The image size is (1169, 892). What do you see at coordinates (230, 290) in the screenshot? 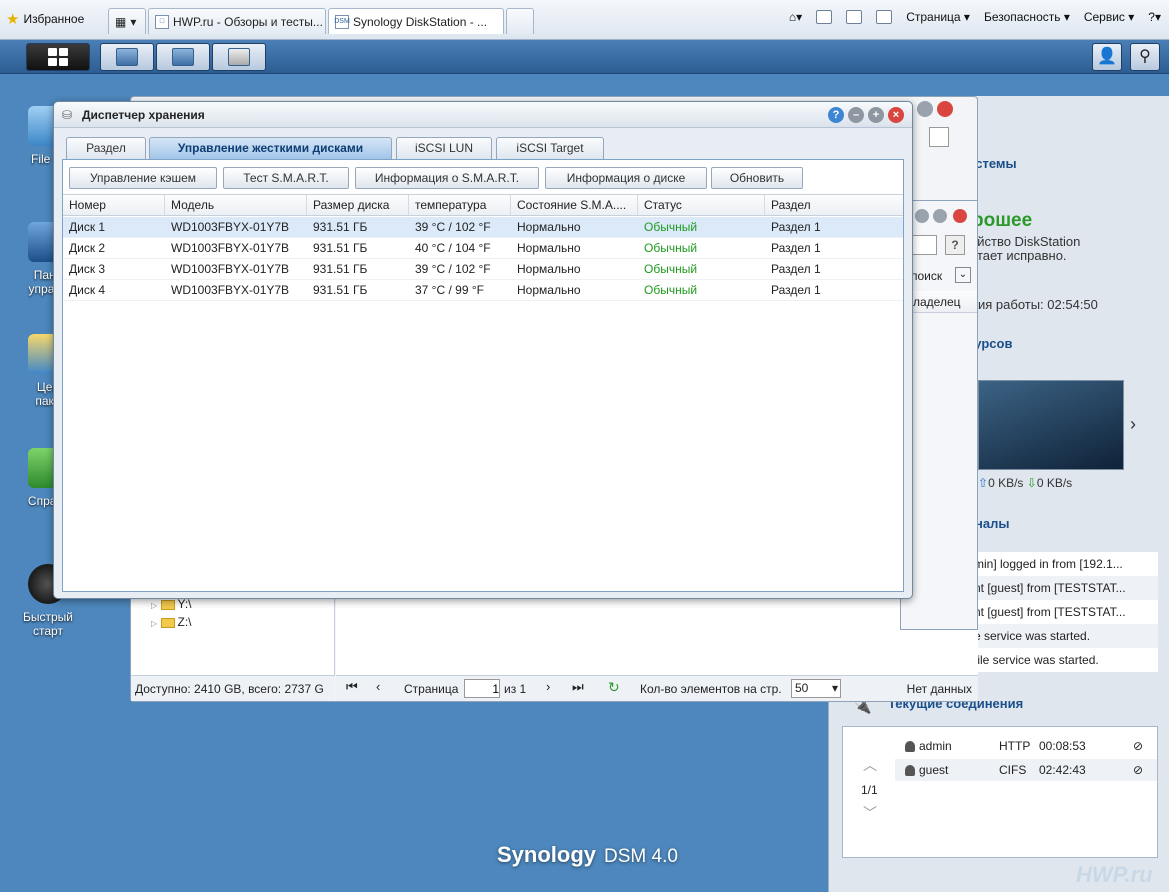
I see `cell-model: WD1003FBYX-01Y7B` at bounding box center [230, 290].